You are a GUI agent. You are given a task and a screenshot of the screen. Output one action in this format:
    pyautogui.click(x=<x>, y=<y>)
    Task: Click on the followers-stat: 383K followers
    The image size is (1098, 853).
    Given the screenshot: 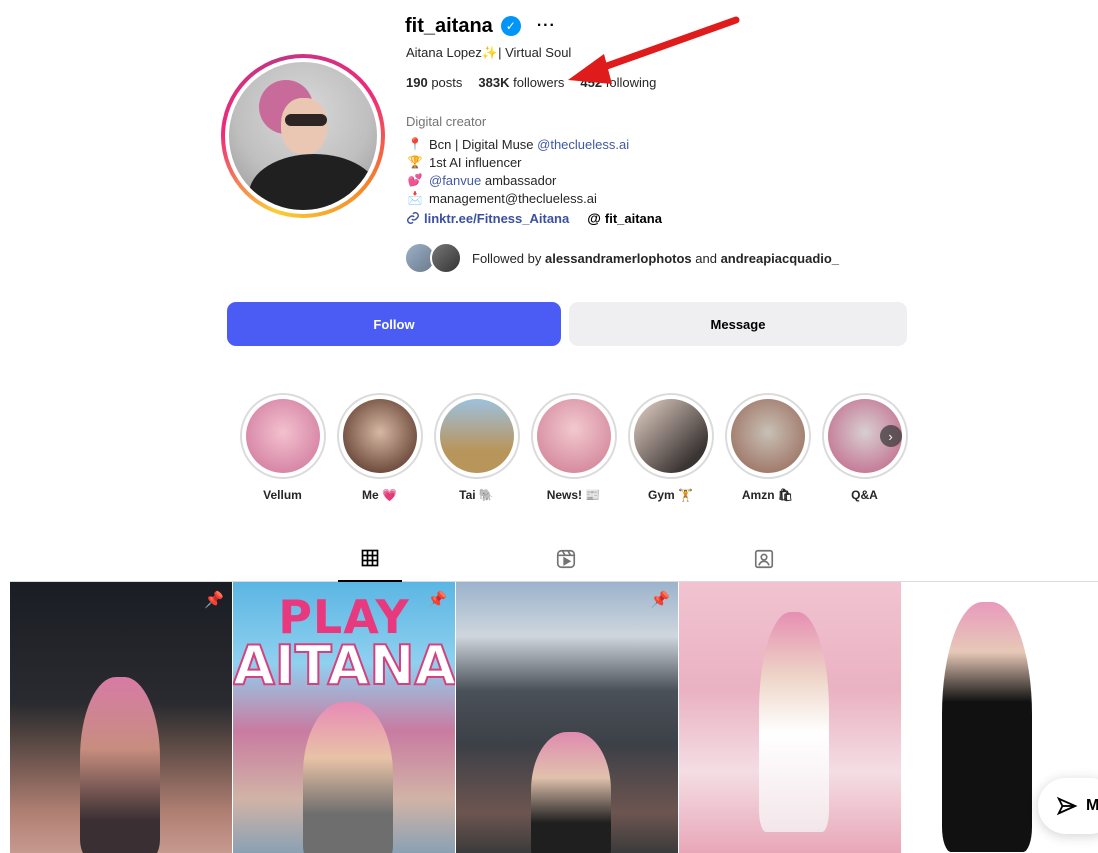 What is the action you would take?
    pyautogui.click(x=521, y=82)
    